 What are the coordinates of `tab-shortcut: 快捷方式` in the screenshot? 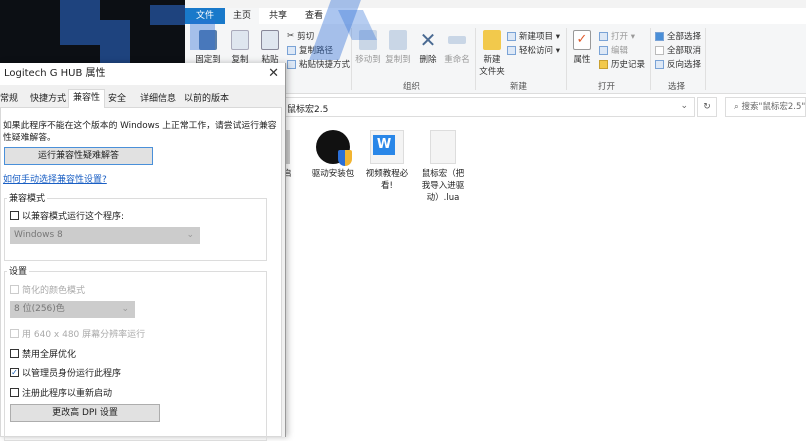 It's located at (48, 99).